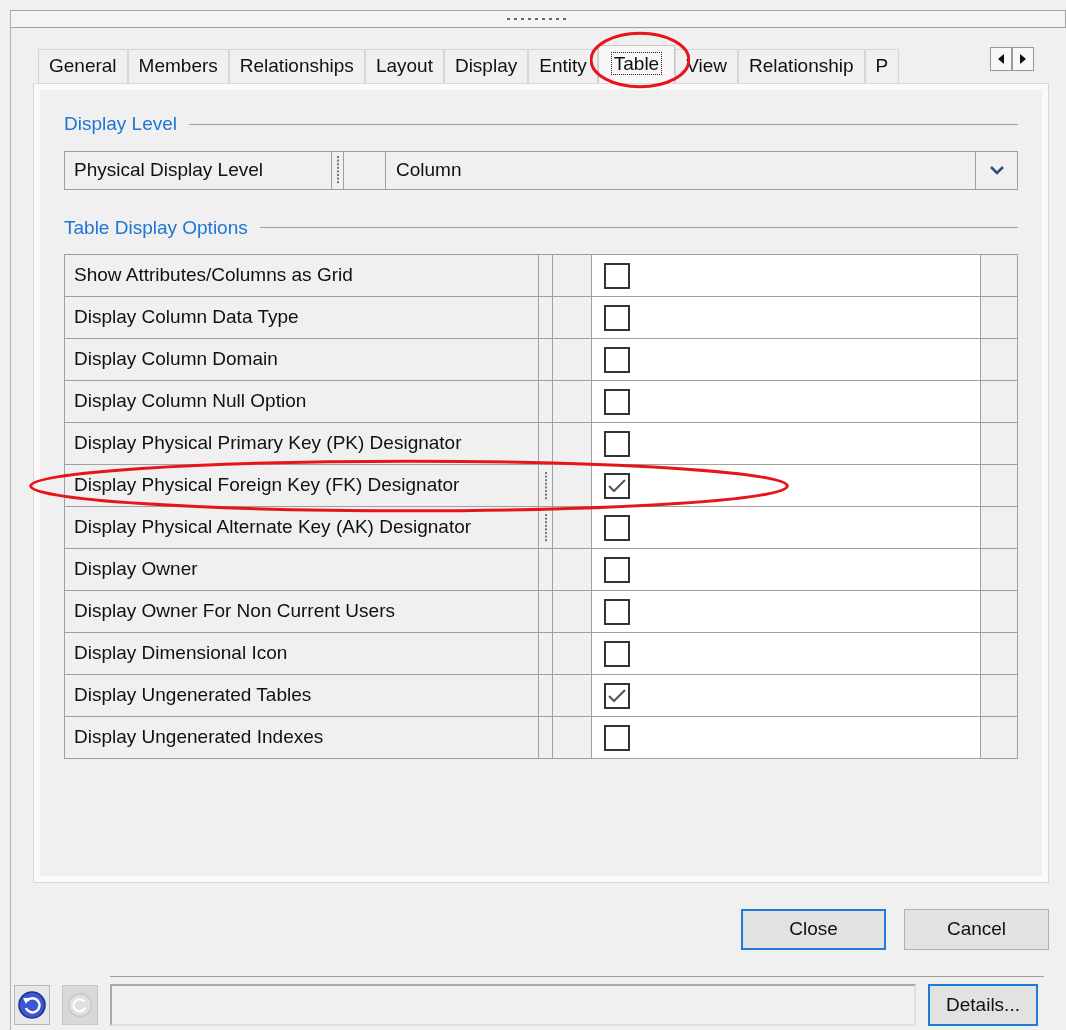  Describe the element at coordinates (486, 66) in the screenshot. I see `tab: Display` at that location.